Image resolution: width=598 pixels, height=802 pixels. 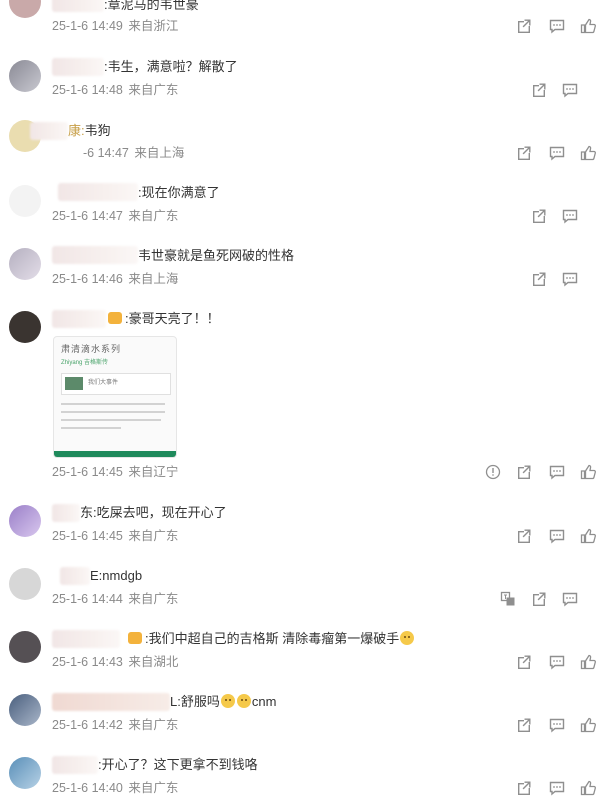 I want to click on comment-text: 章泥马的韦世豪, so click(x=153, y=6).